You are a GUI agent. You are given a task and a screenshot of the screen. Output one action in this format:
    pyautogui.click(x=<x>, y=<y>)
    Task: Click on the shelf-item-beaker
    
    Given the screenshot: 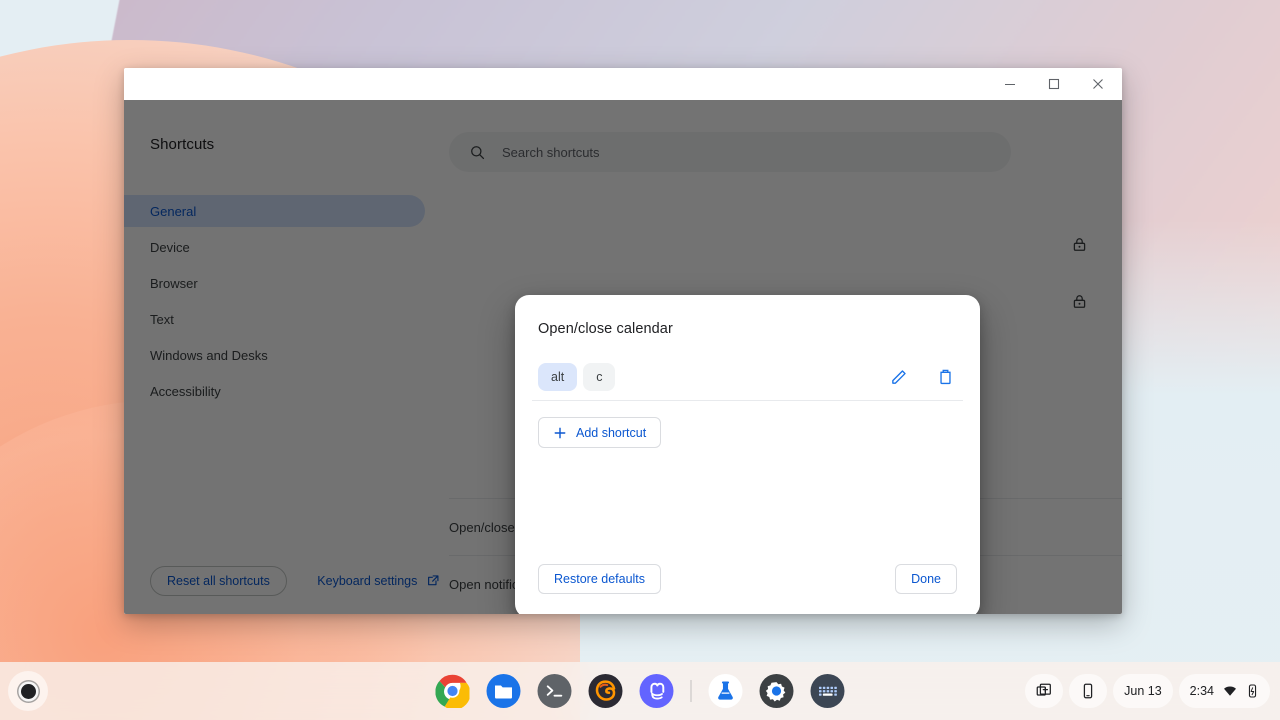 What is the action you would take?
    pyautogui.click(x=726, y=691)
    